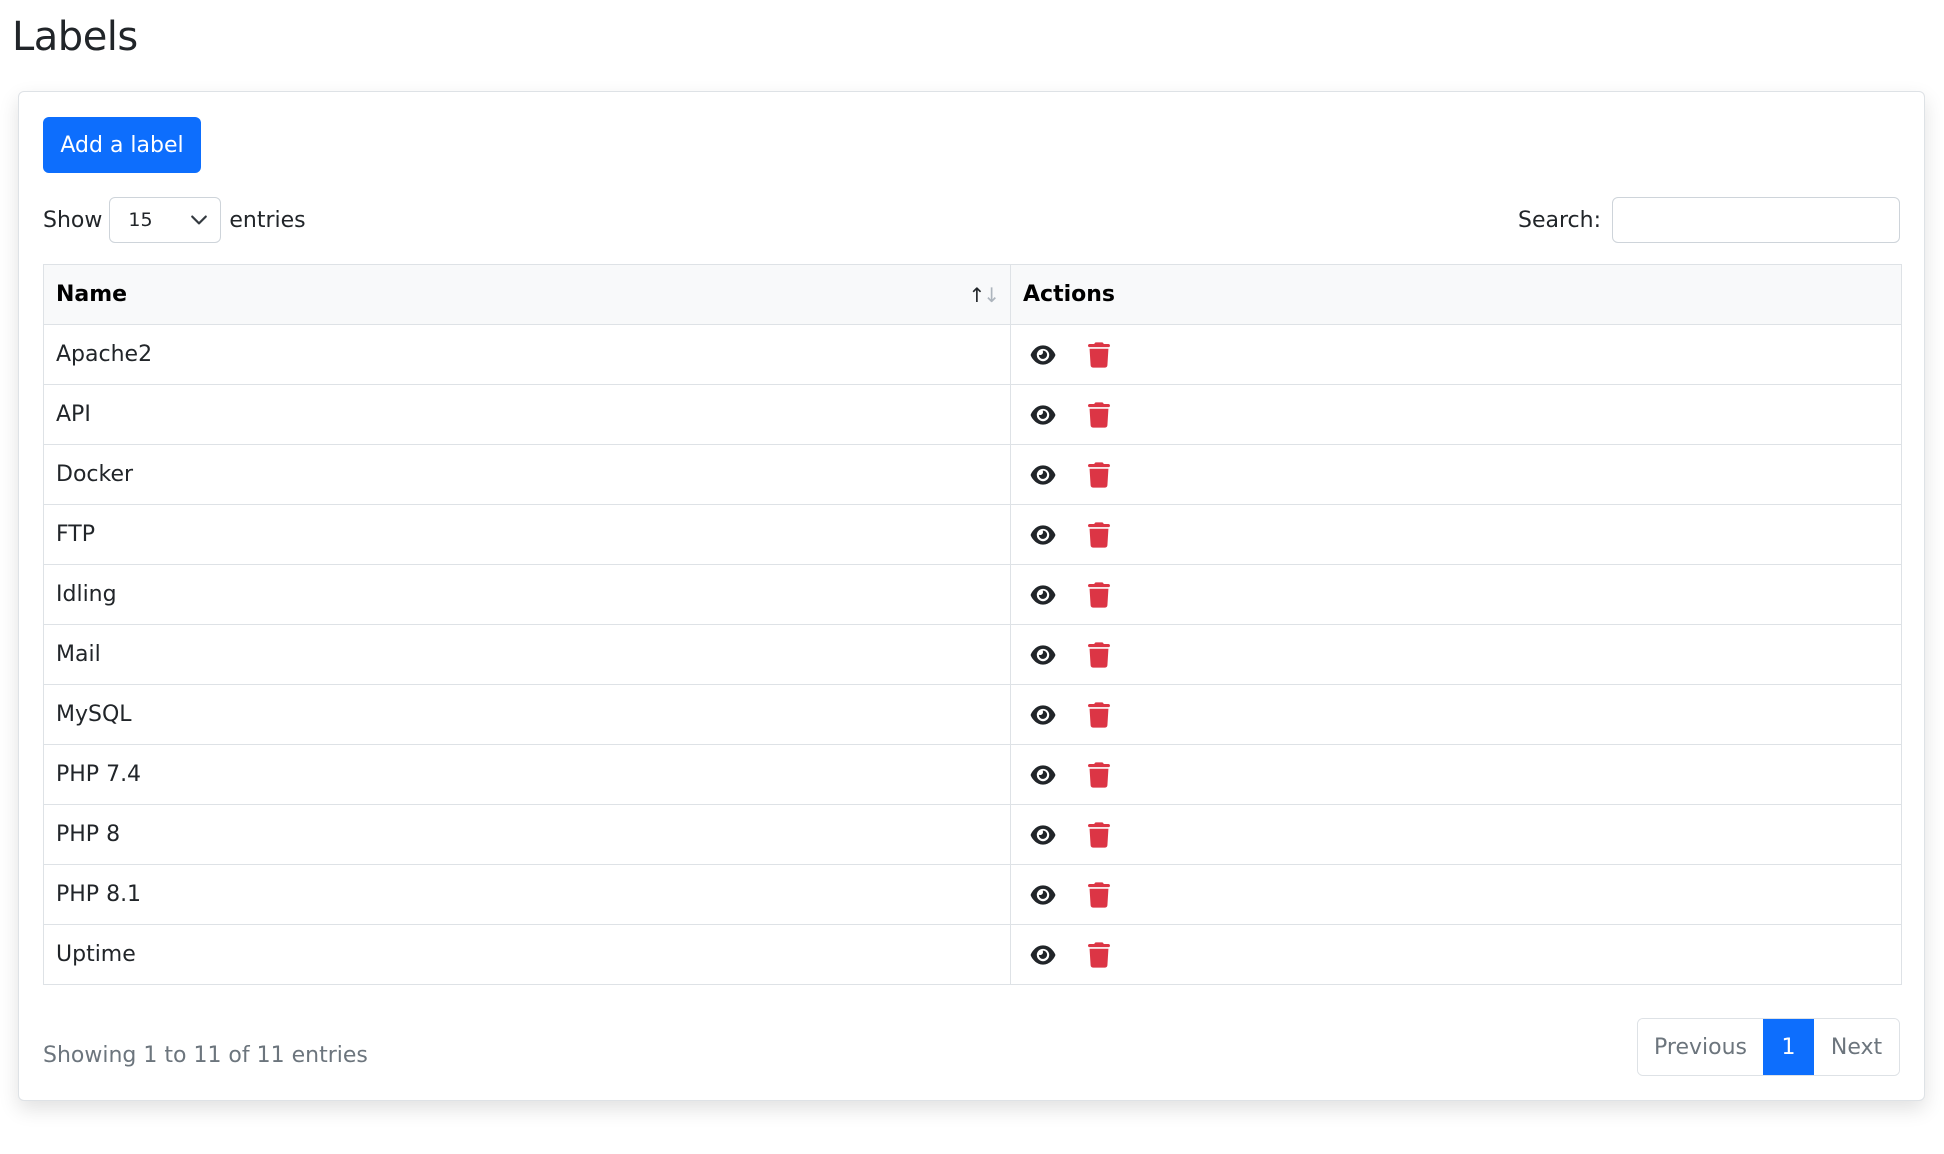 The width and height of the screenshot is (1944, 1154). Describe the element at coordinates (527, 354) in the screenshot. I see `label-name-cell: Apache2` at that location.